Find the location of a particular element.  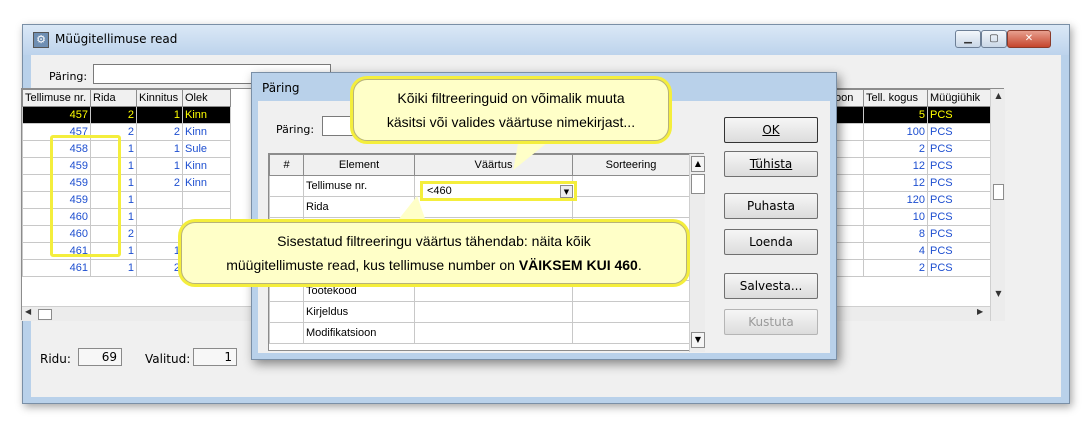

cell-quantity: 5 is located at coordinates (895, 115).